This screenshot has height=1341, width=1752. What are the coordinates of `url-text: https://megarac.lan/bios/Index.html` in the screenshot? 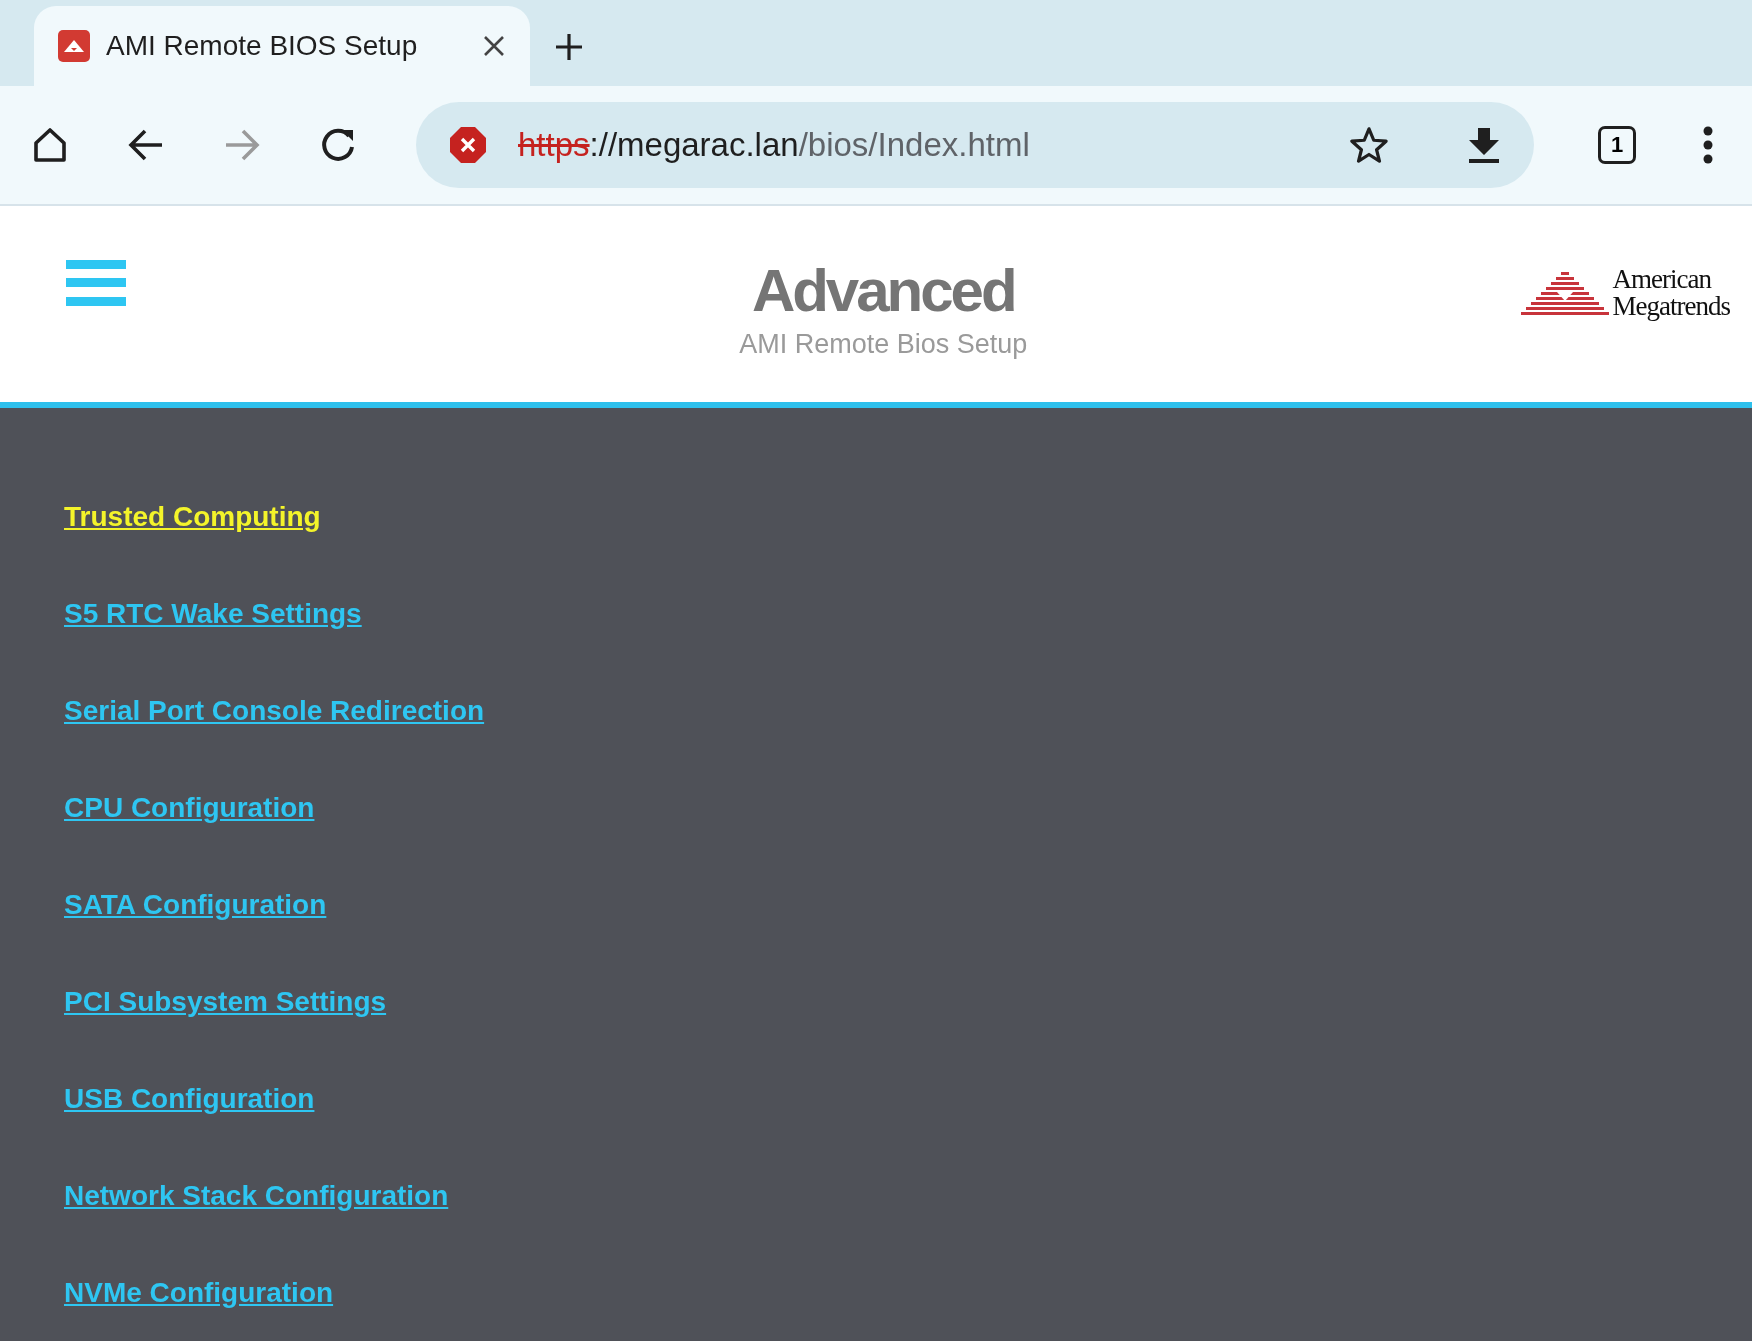 It's located at (774, 145).